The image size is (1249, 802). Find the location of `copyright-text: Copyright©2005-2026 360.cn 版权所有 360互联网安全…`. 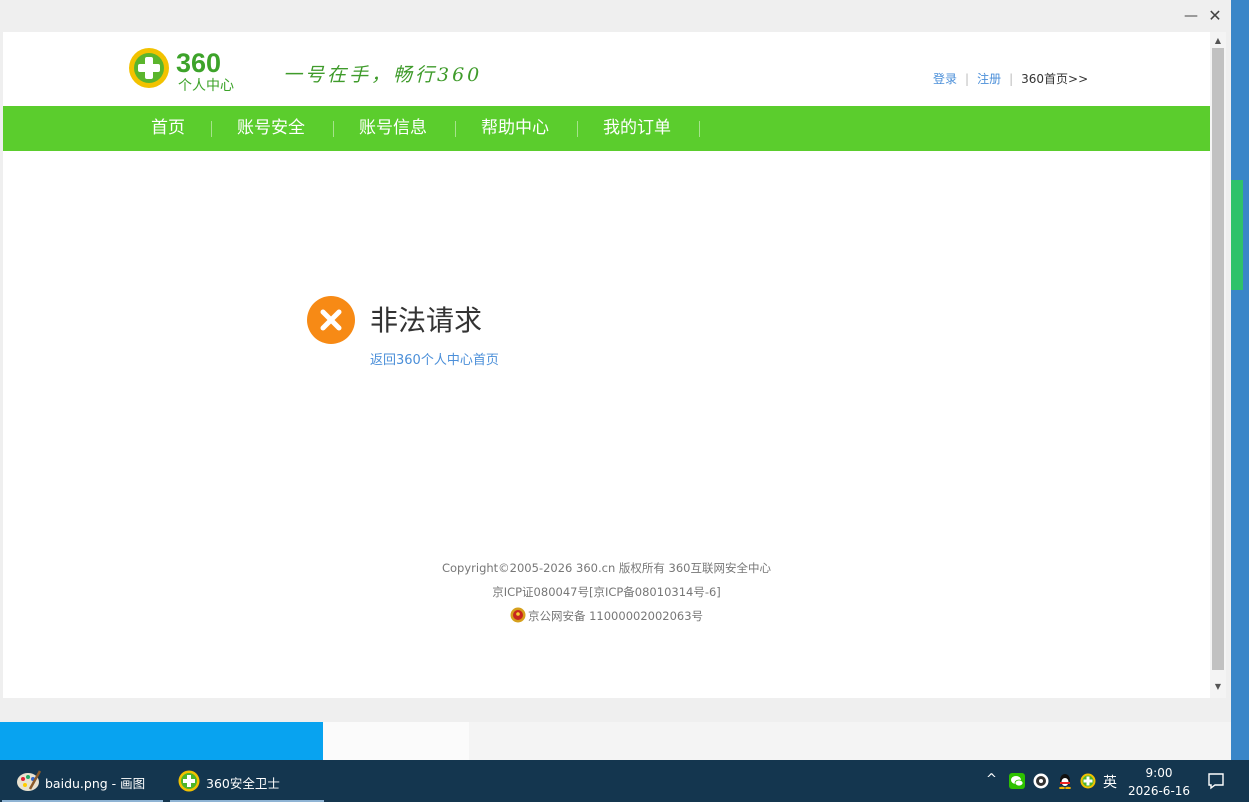

copyright-text: Copyright©2005-2026 360.cn 版权所有 360互联网安全… is located at coordinates (606, 568).